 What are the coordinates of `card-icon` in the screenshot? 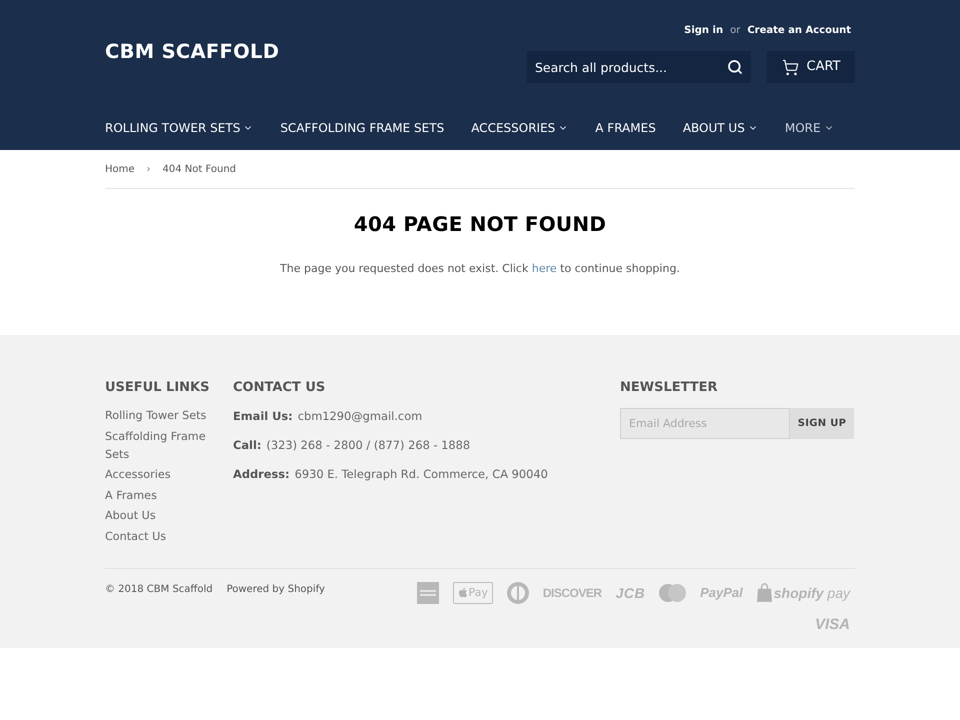 It's located at (427, 593).